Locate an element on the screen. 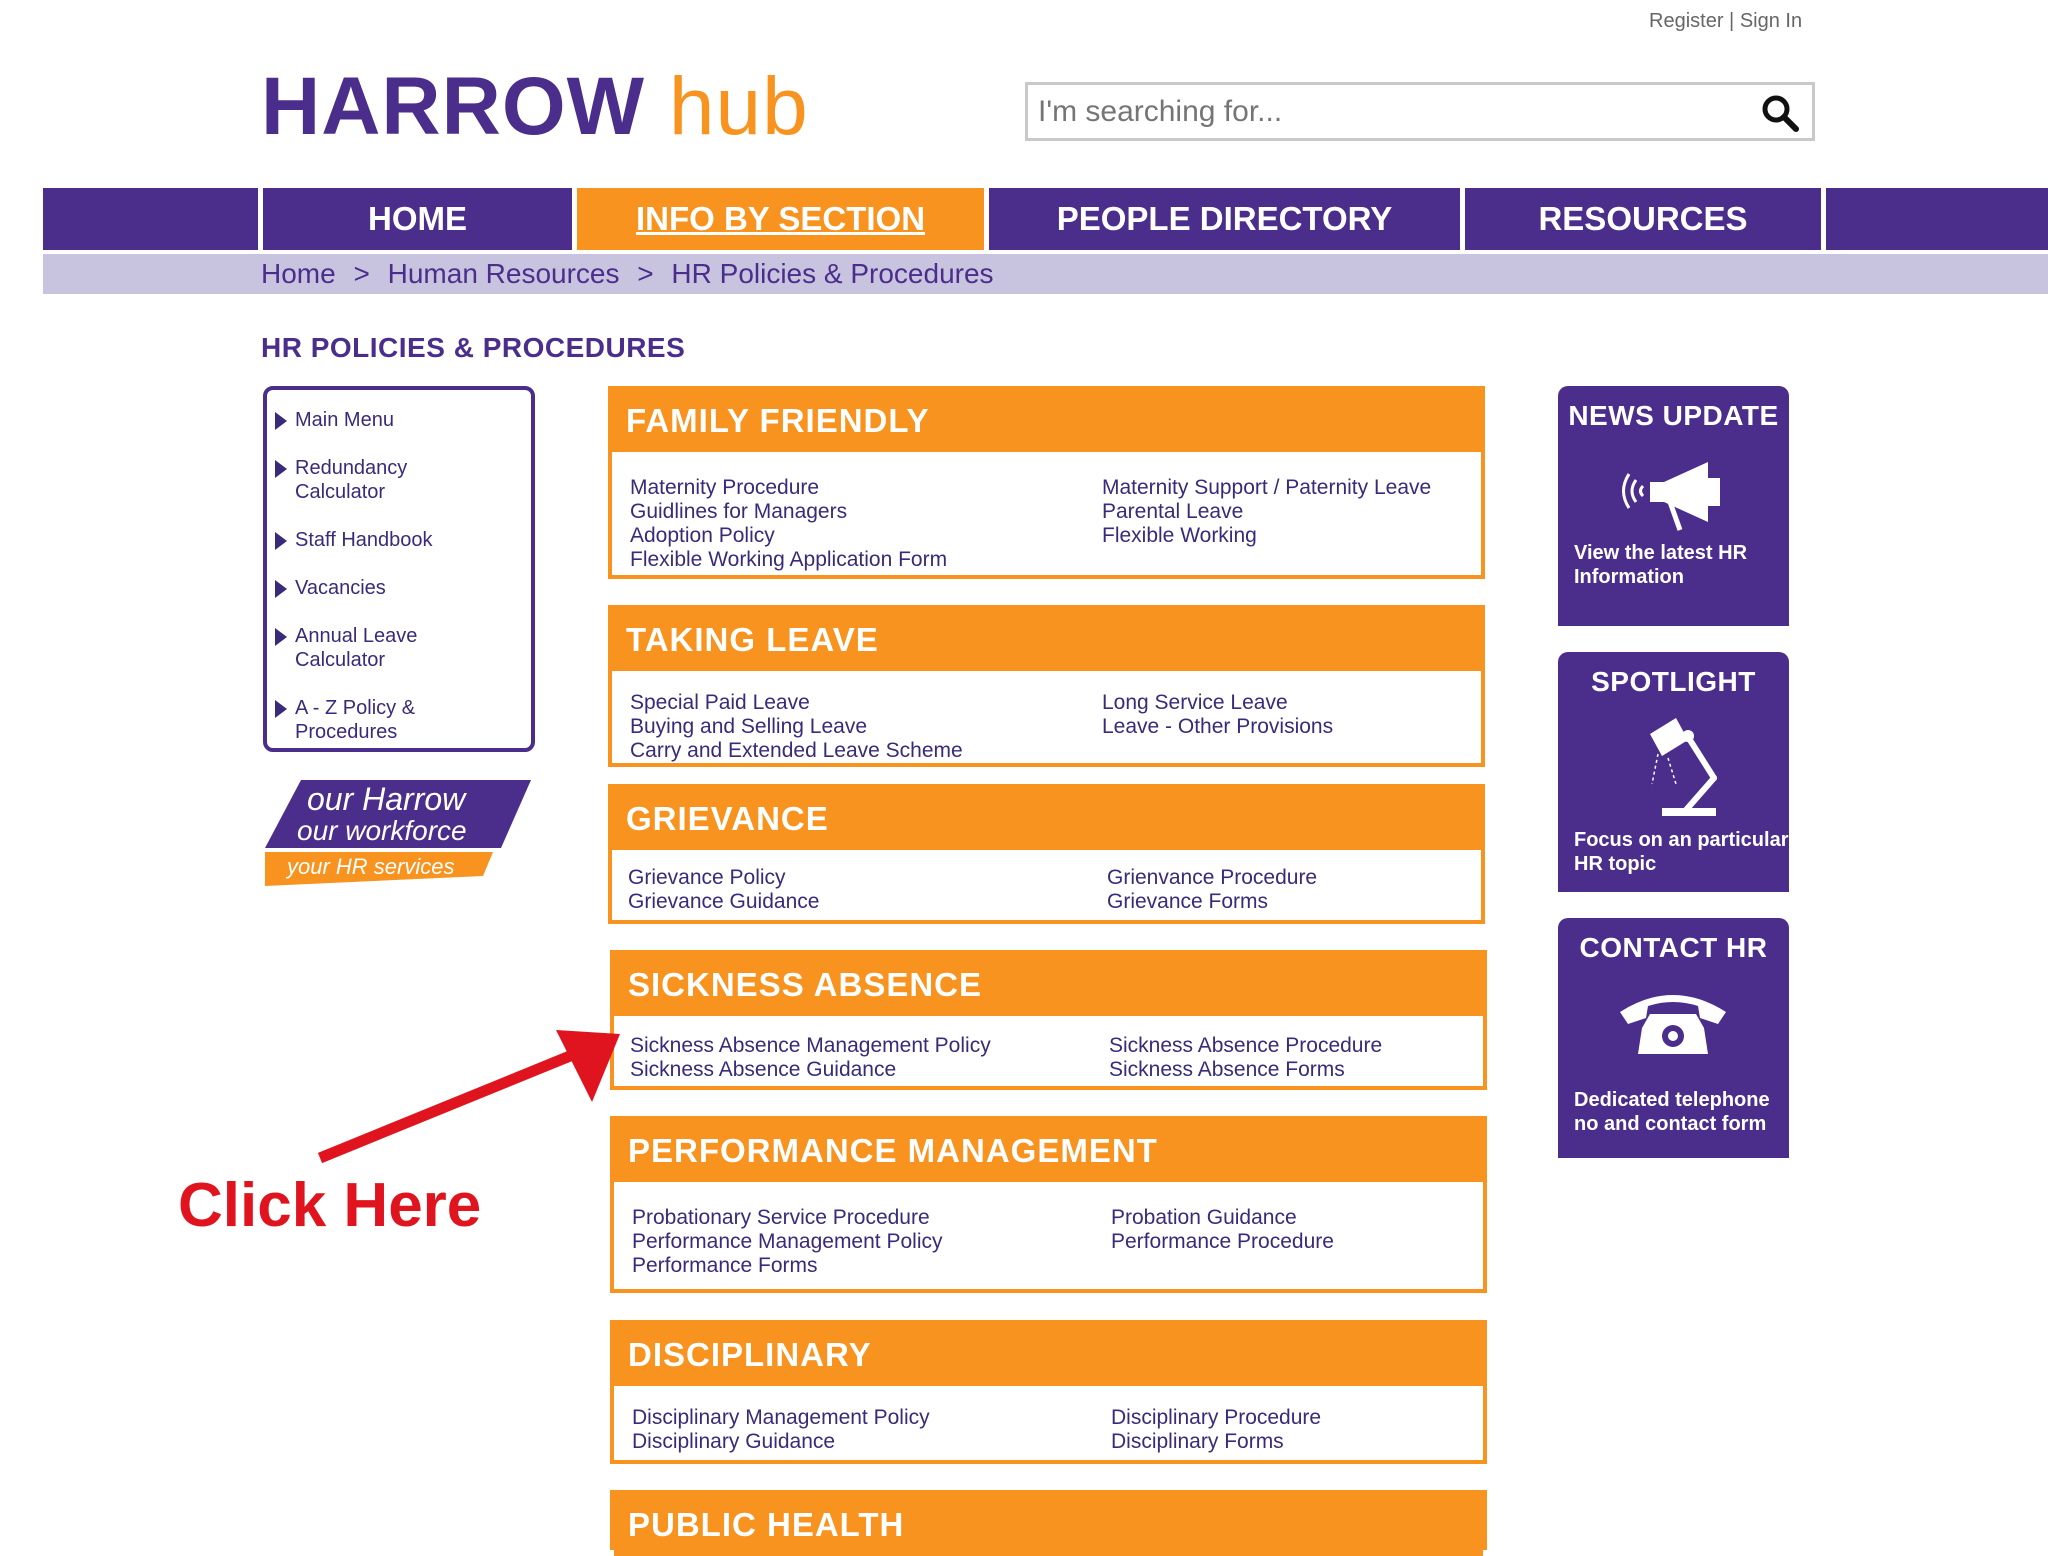  section-title: PUBLIC HEALTH is located at coordinates (1048, 1525).